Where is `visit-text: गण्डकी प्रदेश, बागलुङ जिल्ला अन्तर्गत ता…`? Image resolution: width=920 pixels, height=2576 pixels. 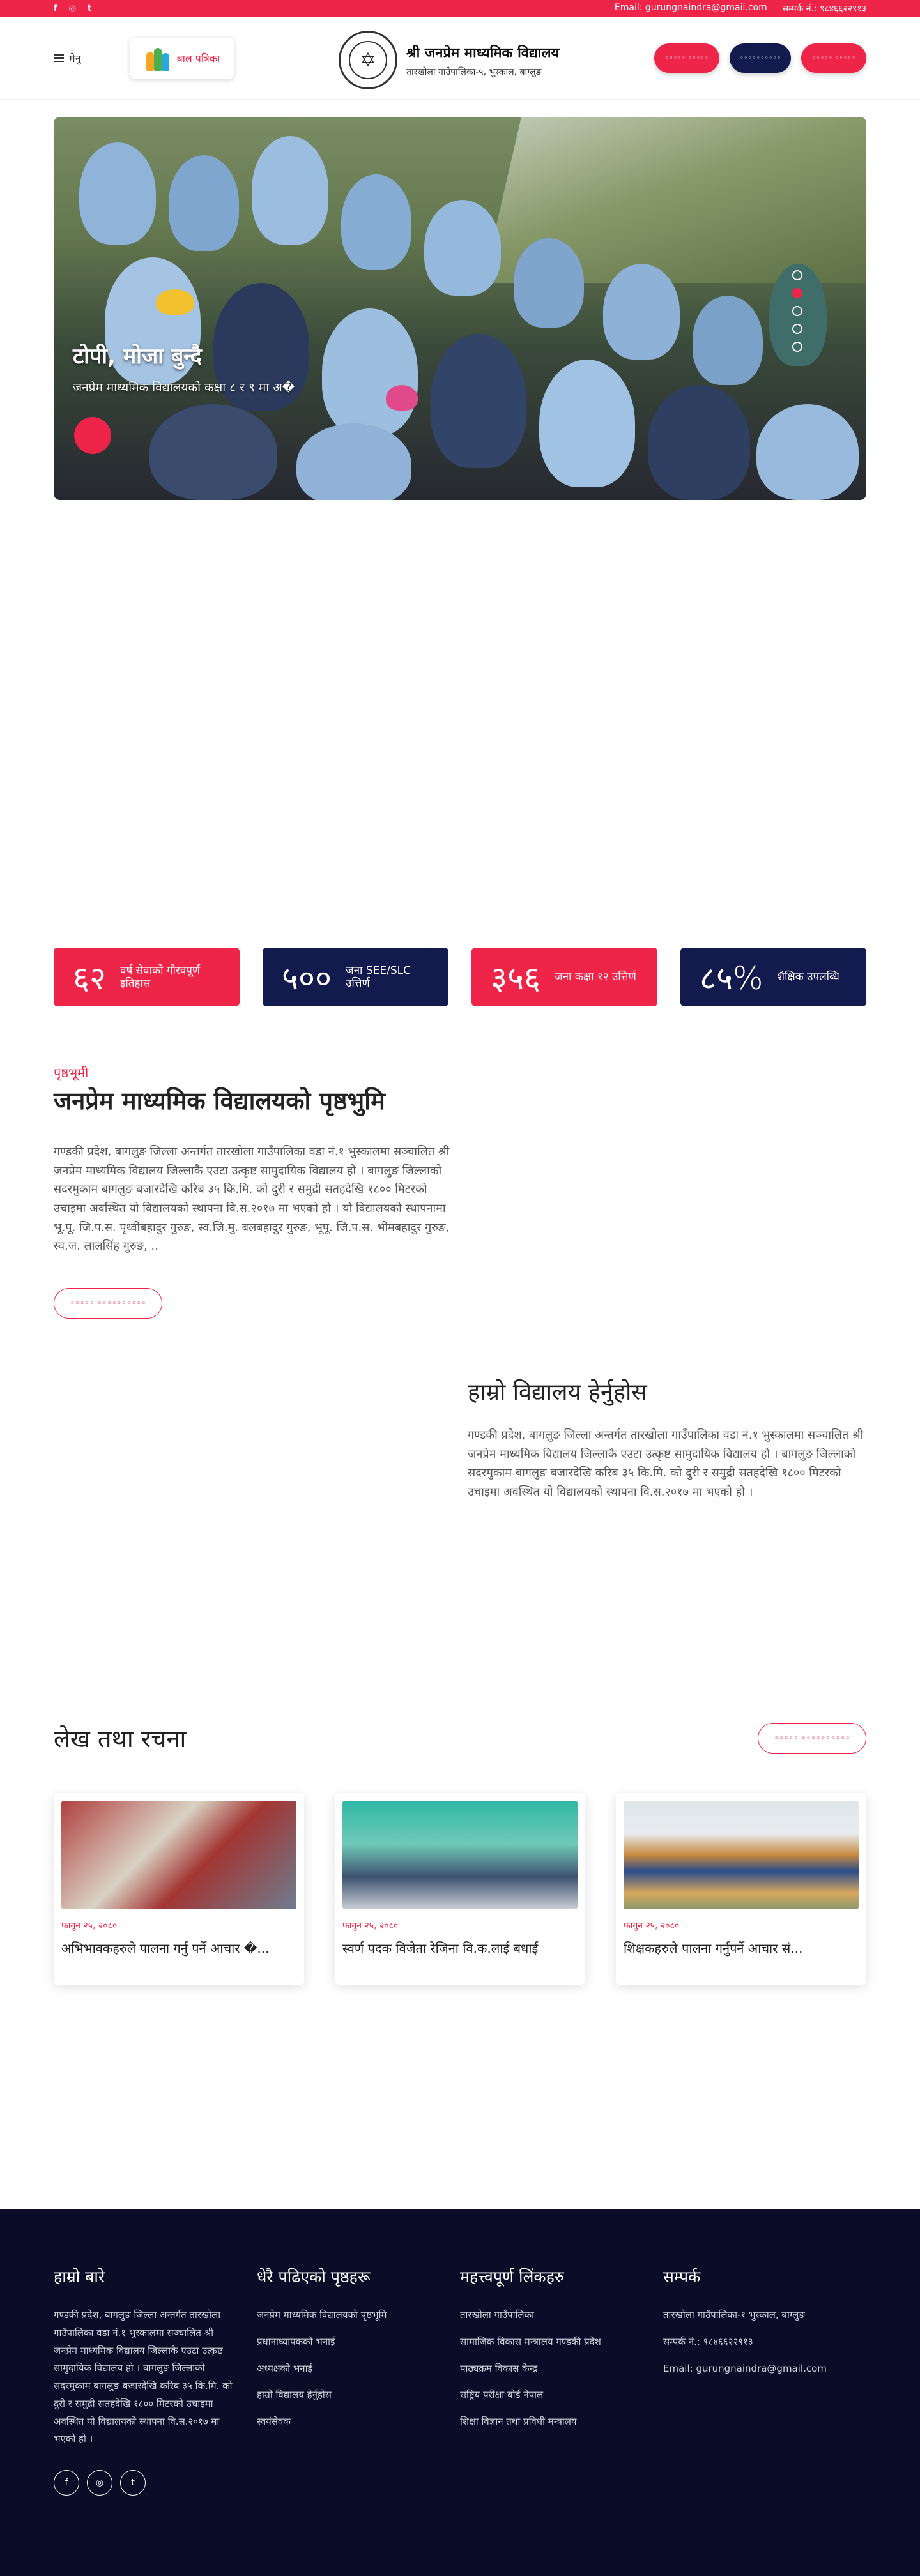 visit-text: गण्डकी प्रदेश, बागलुङ जिल्ला अन्तर्गत ता… is located at coordinates (666, 1464).